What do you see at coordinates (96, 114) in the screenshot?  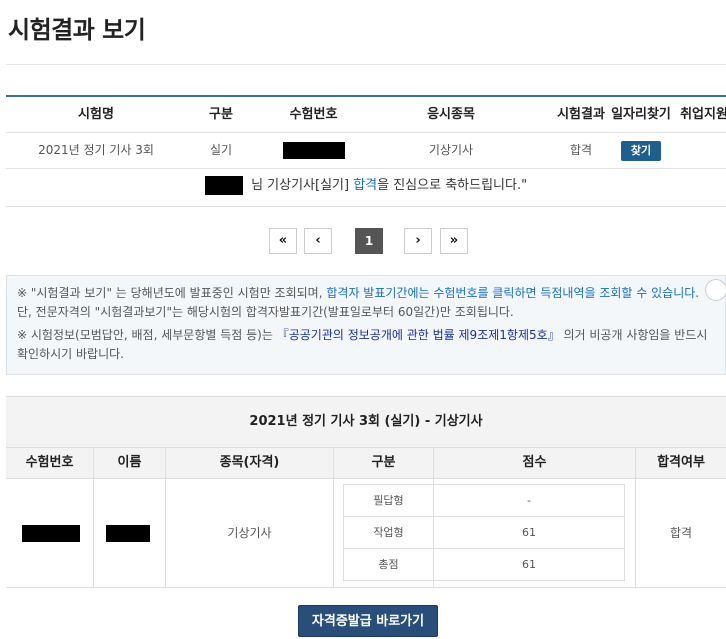 I see `col-exam-name: 시험명` at bounding box center [96, 114].